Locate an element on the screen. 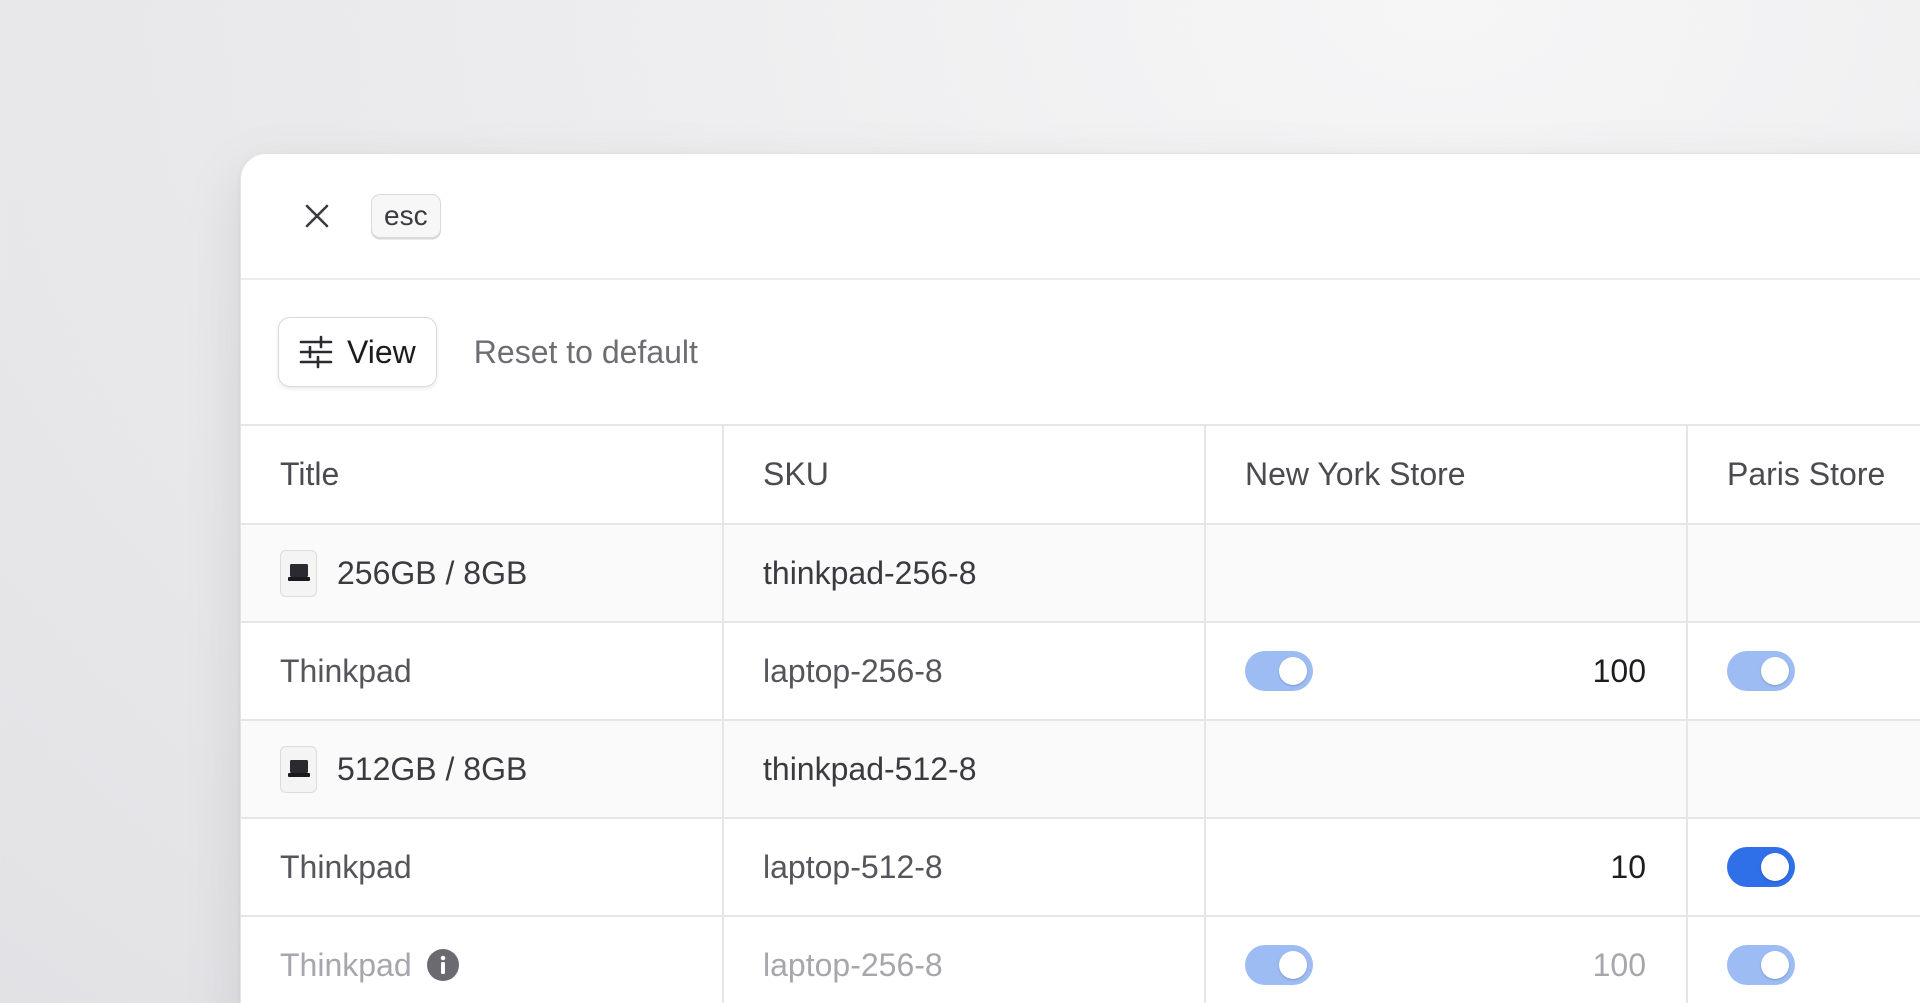 The image size is (1920, 1003). row-title: 512GB / 8GB is located at coordinates (432, 768).